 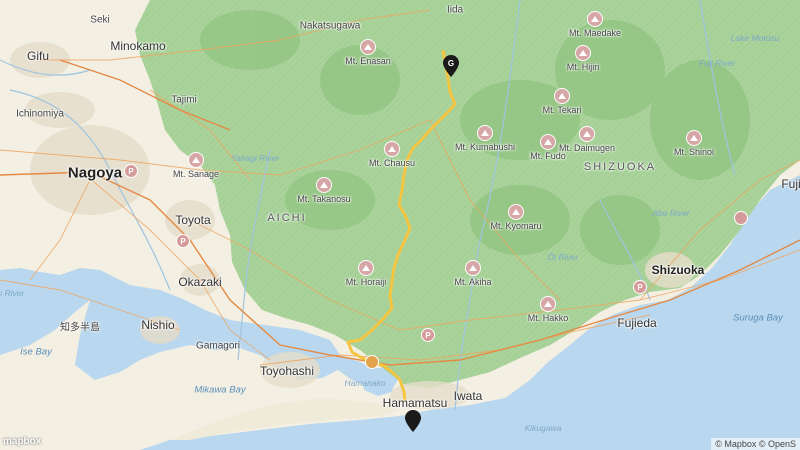 I want to click on mountain-label-enasan: Mt. Enasan, so click(x=368, y=61).